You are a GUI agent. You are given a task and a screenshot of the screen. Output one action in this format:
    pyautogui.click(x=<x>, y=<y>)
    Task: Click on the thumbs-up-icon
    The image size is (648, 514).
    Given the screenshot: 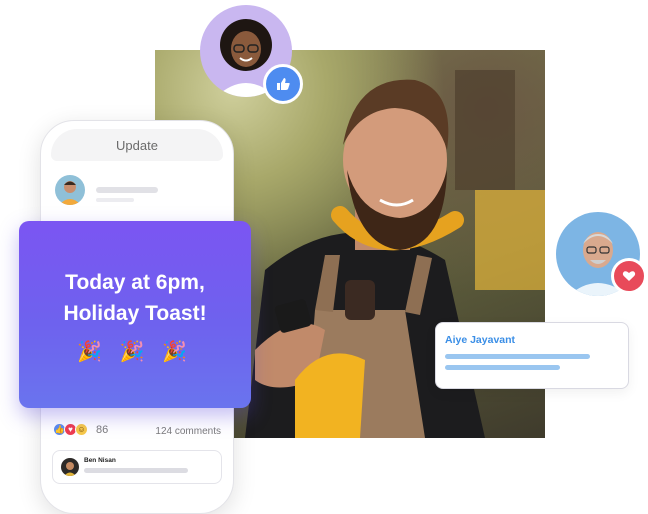 What is the action you would take?
    pyautogui.click(x=283, y=84)
    